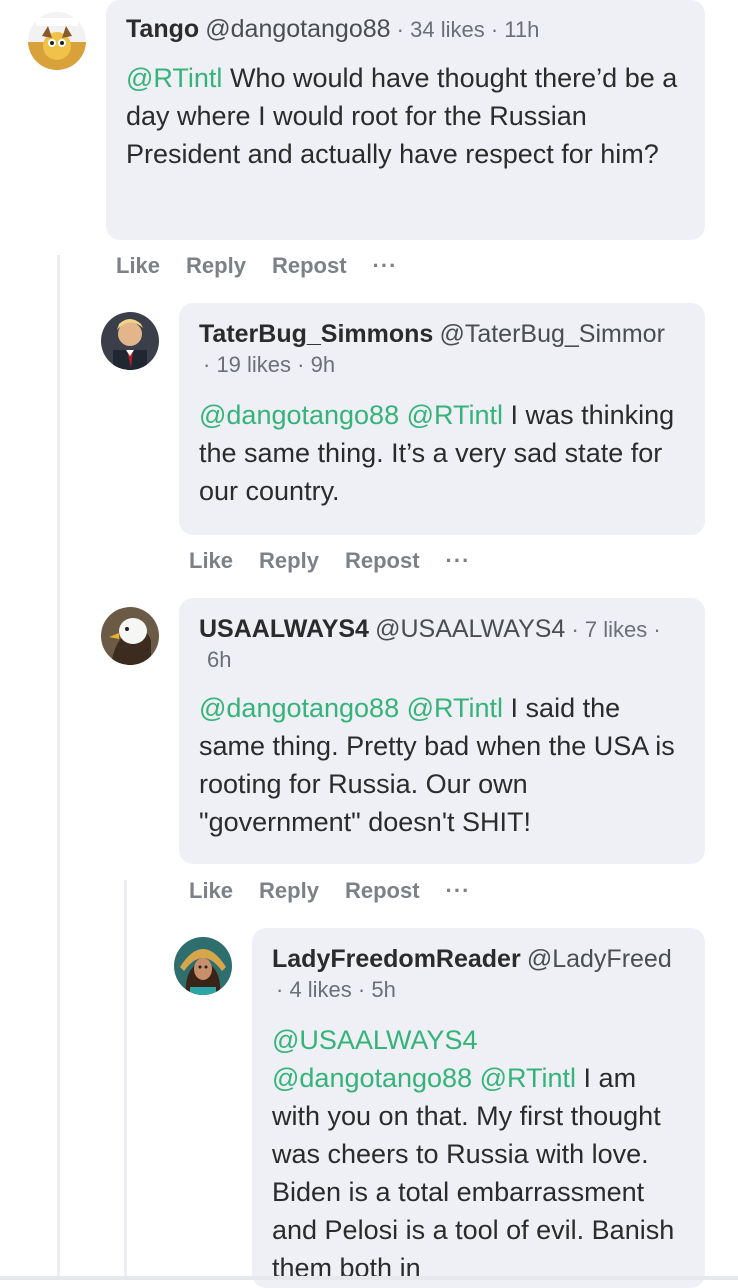 The width and height of the screenshot is (738, 1288). Describe the element at coordinates (297, 29) in the screenshot. I see `author-handle: @dangotango88` at that location.